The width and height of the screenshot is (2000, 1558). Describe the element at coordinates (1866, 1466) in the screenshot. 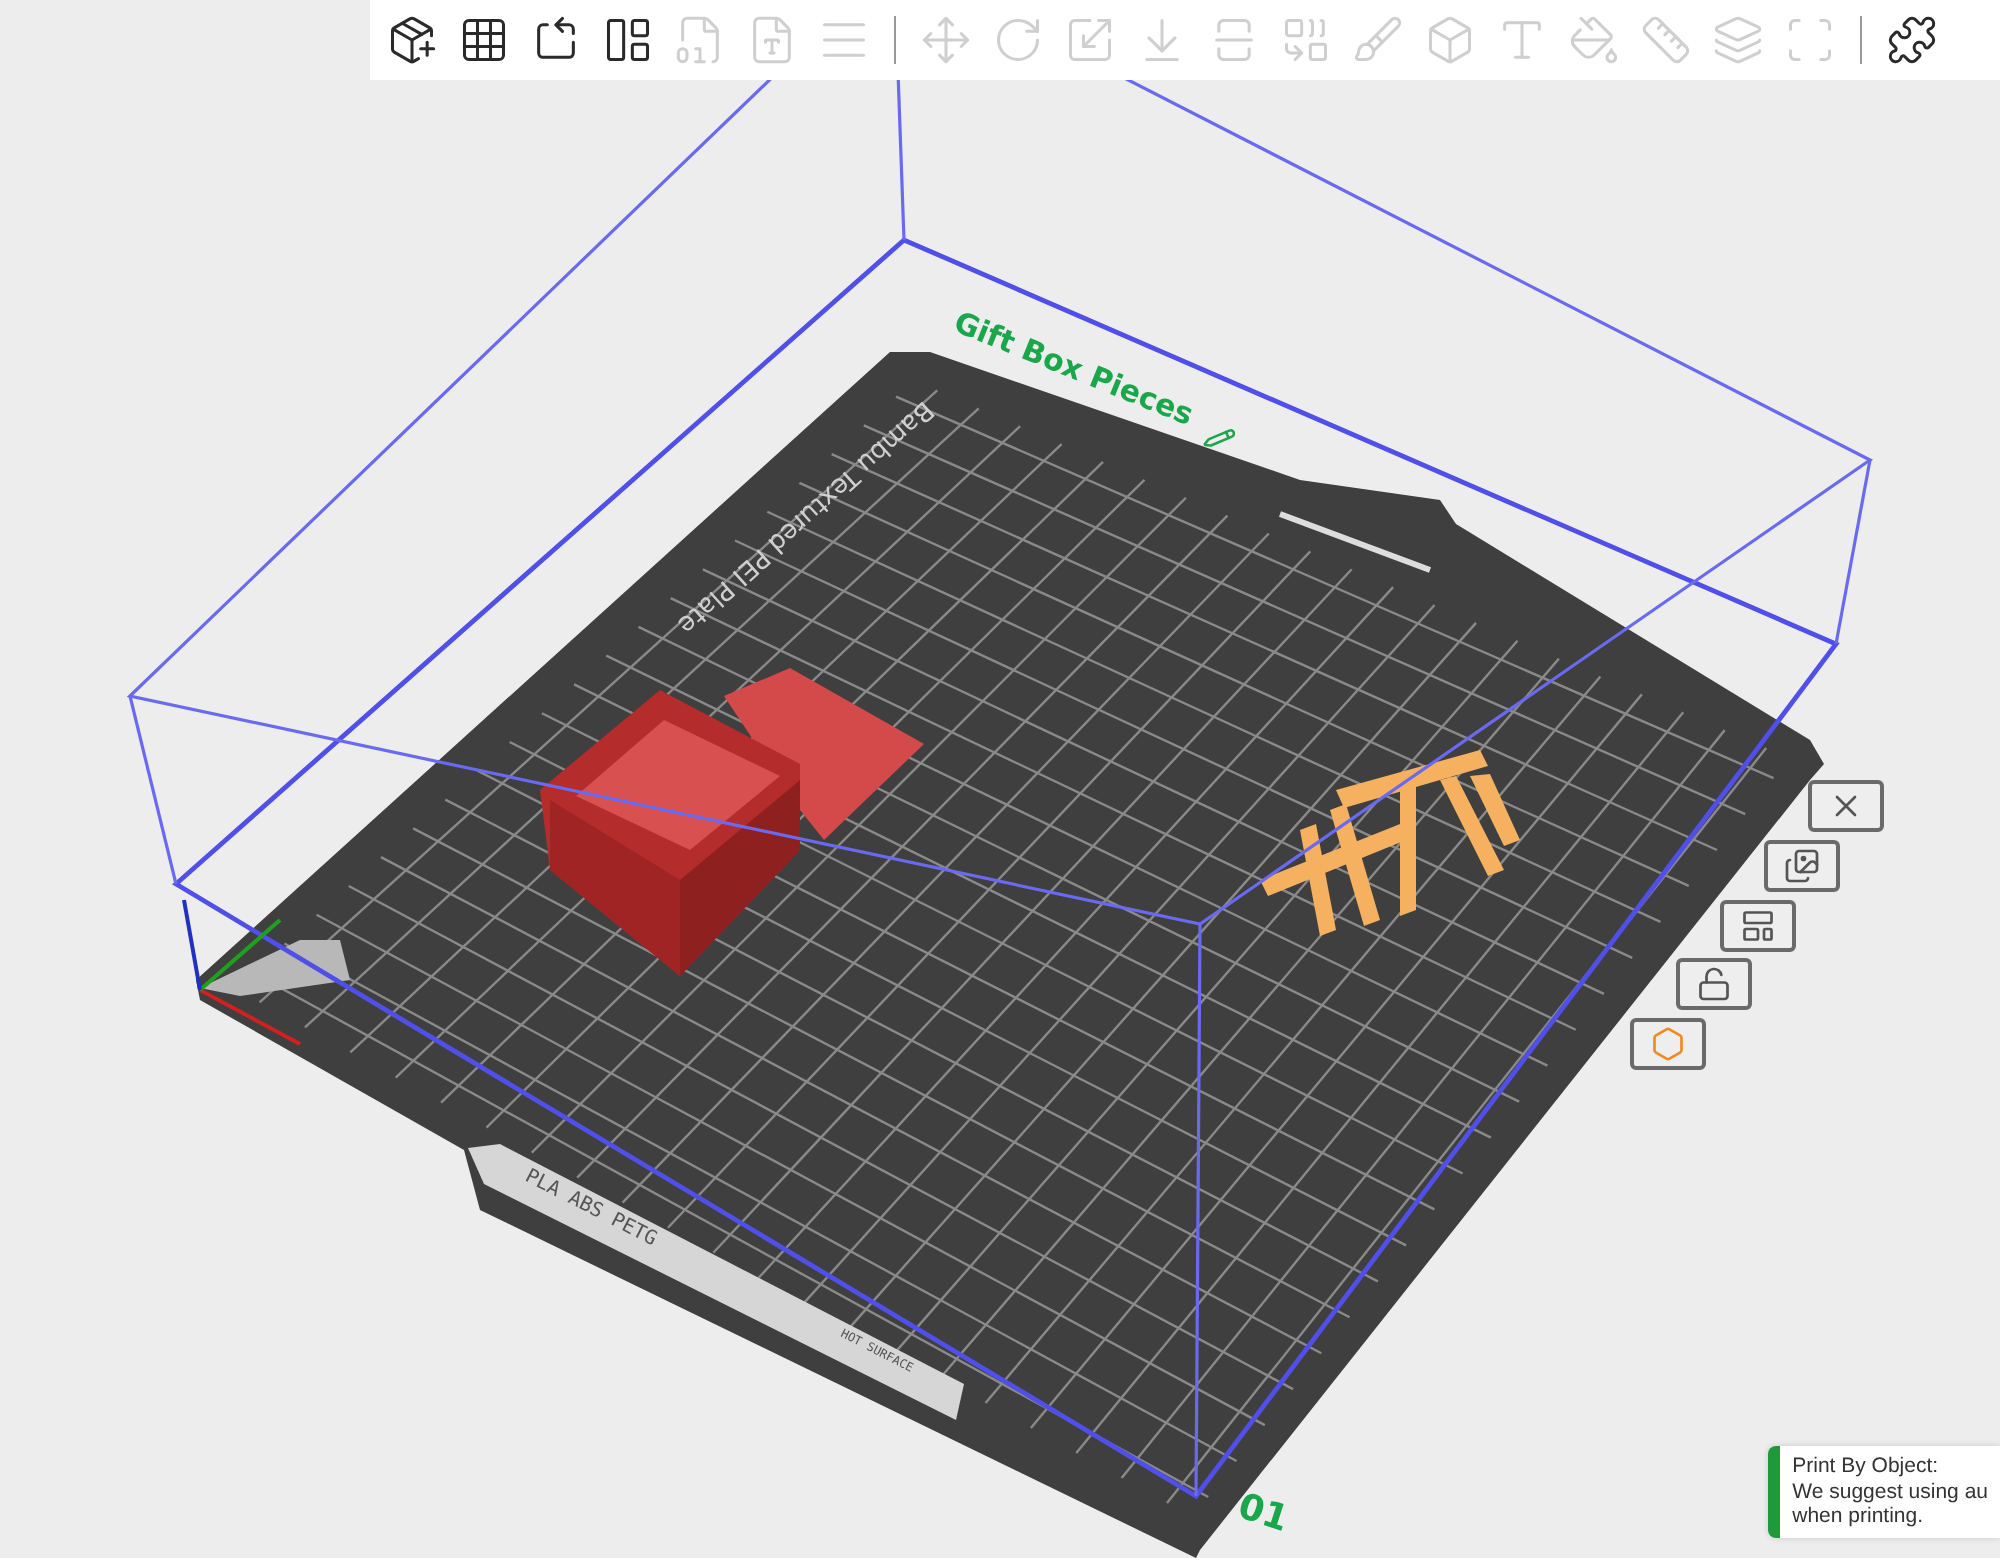

I see `notification-title: Print By Object:` at that location.